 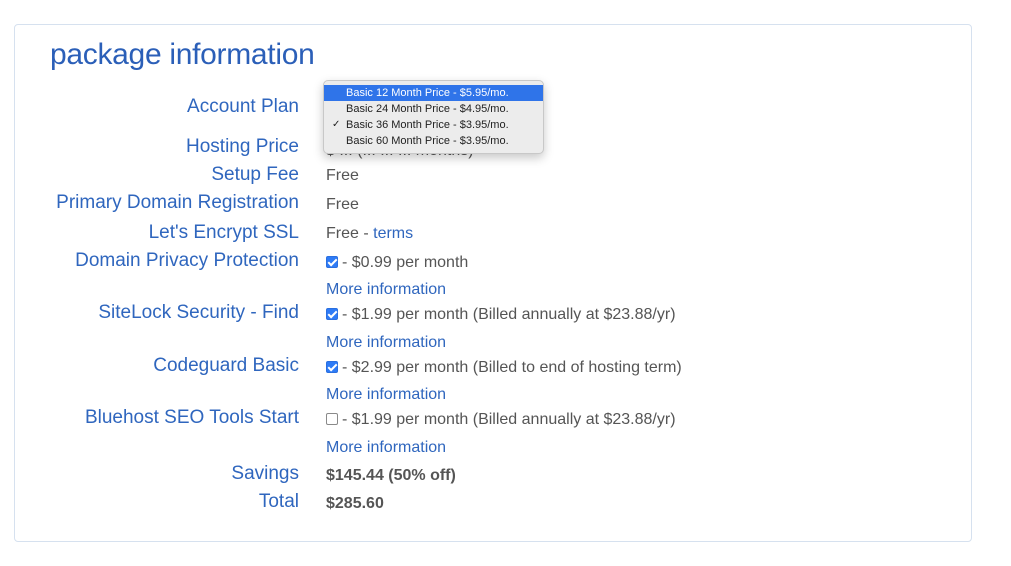 I want to click on plan-option-24-month: Basic 24 Month Price - $4.95/mo., so click(x=433, y=109).